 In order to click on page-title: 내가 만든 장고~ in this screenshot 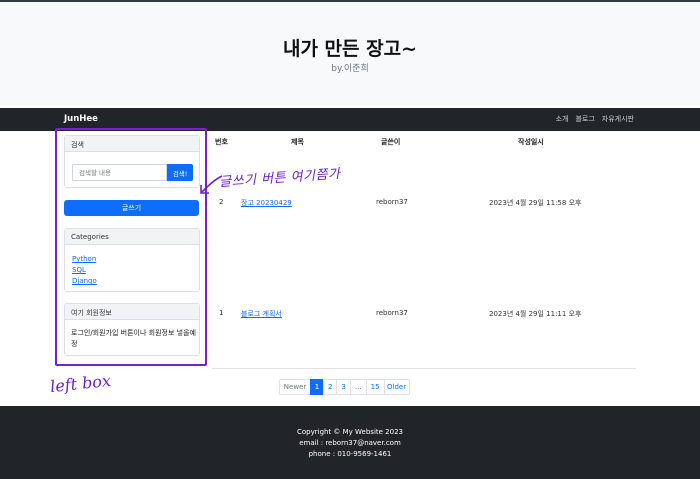, I will do `click(350, 49)`.